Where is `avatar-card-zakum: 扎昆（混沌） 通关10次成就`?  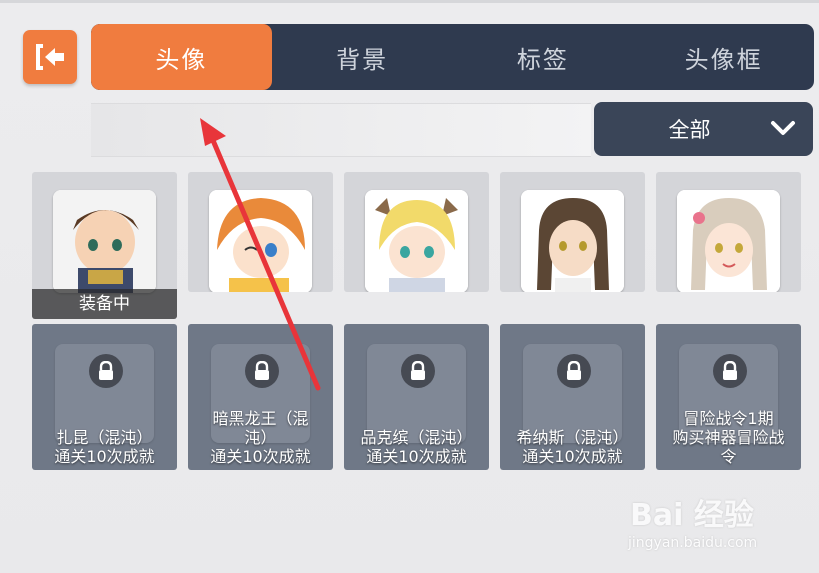
avatar-card-zakum: 扎昆（混沌） 通关10次成就 is located at coordinates (104, 397).